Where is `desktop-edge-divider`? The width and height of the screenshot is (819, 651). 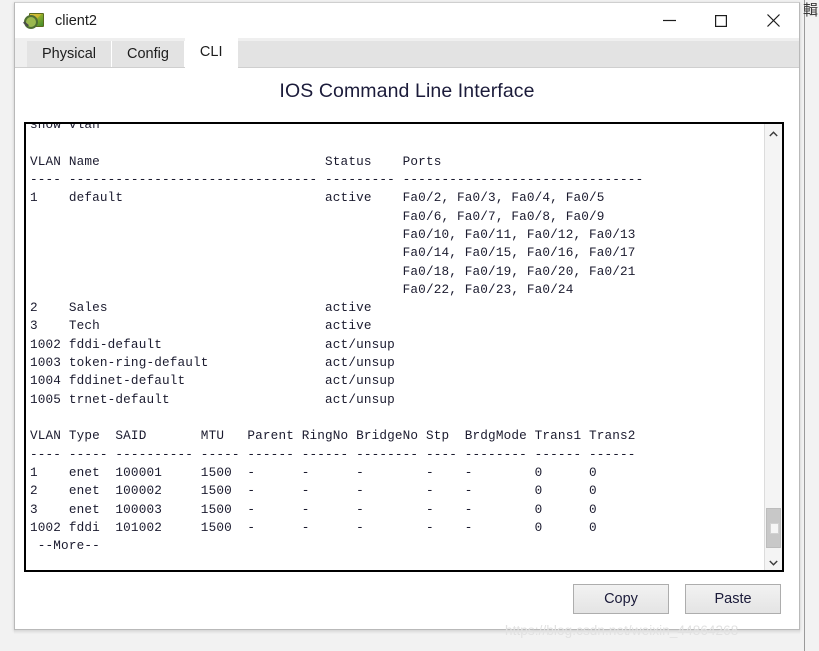
desktop-edge-divider is located at coordinates (804, 325).